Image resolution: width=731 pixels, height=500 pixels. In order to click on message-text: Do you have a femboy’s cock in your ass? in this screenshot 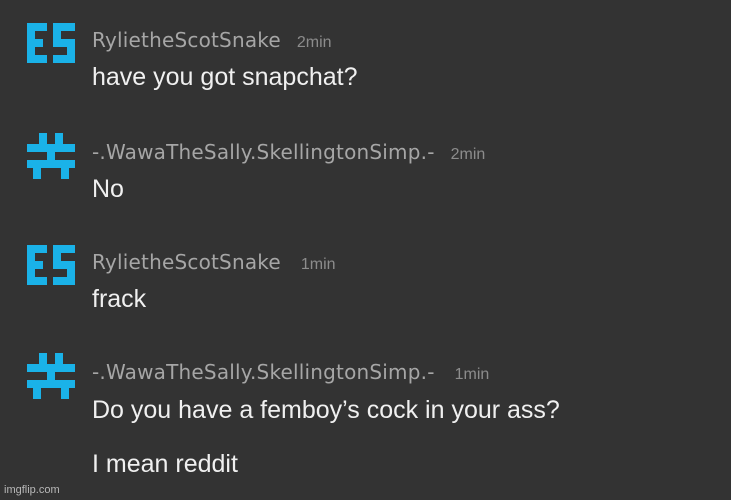, I will do `click(326, 410)`.